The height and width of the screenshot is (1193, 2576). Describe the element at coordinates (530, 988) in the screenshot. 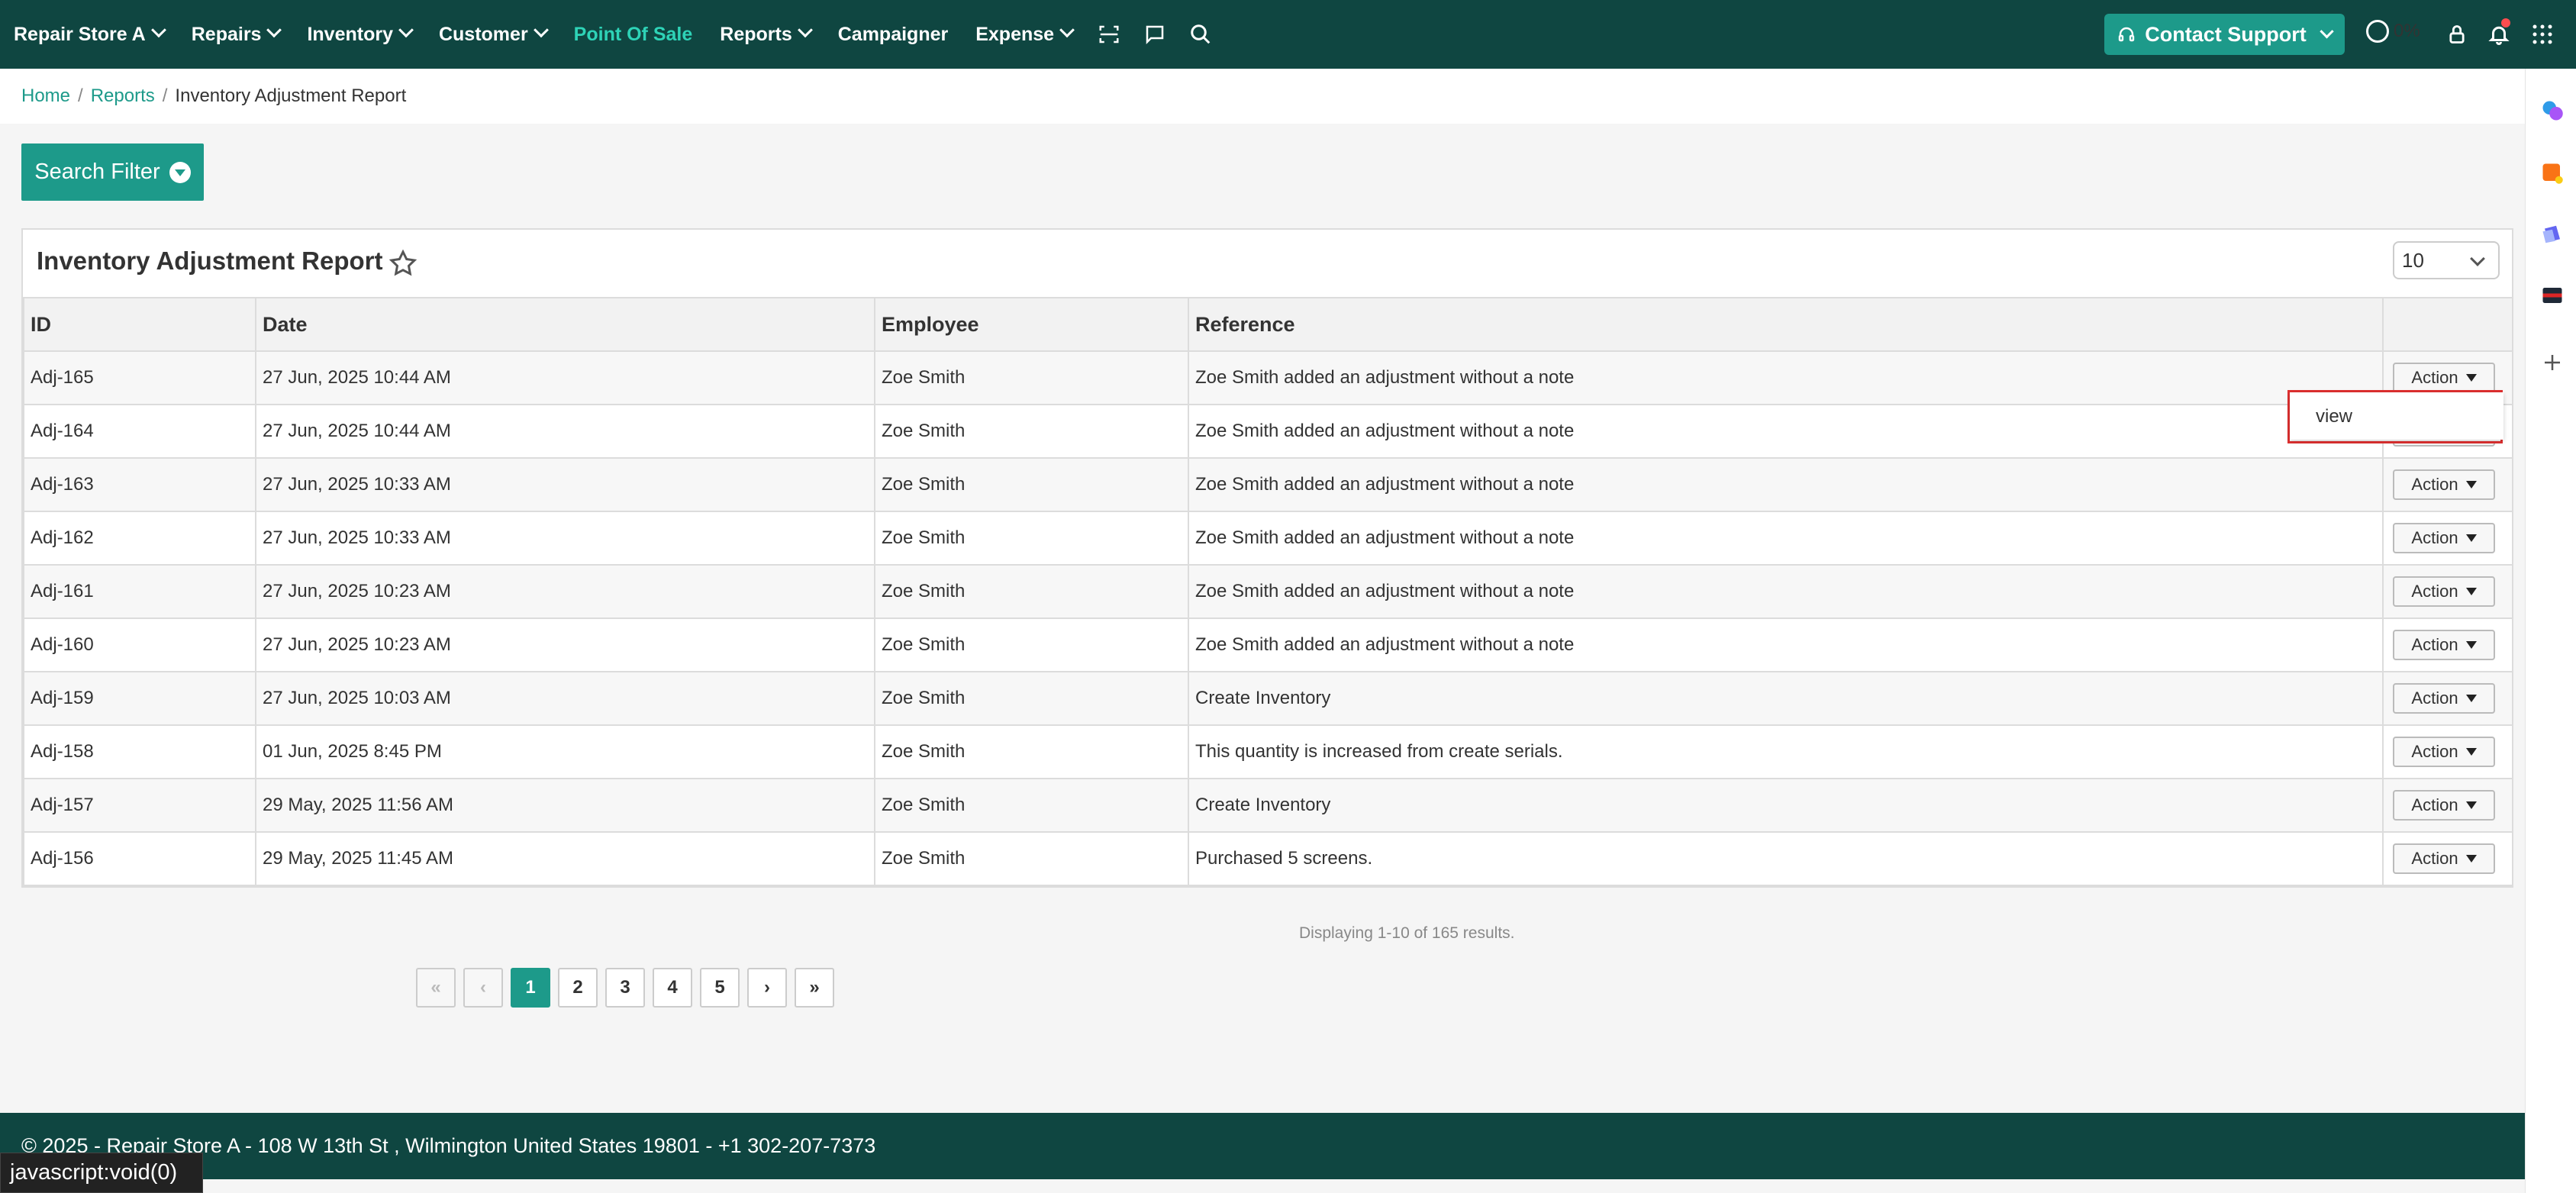

I see `page-button-1: 1` at that location.